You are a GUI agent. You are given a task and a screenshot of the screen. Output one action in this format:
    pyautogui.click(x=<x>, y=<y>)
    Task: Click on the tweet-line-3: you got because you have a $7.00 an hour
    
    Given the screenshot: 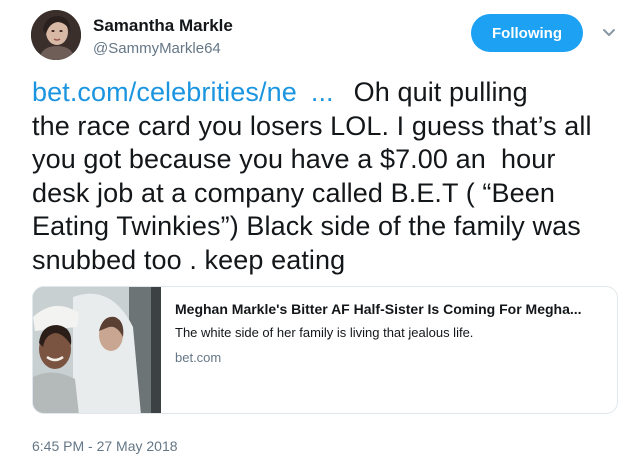 What is the action you would take?
    pyautogui.click(x=294, y=159)
    